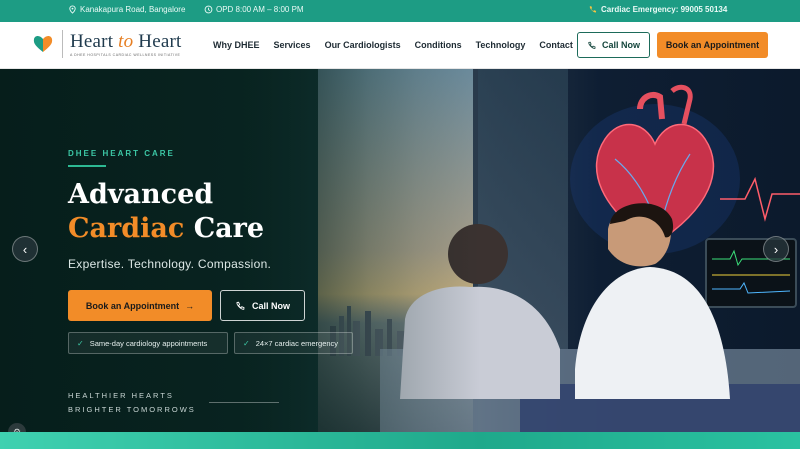 The height and width of the screenshot is (449, 800). What do you see at coordinates (133, 9) in the screenshot?
I see `location-text: Kanakapura Road, Bangalore` at bounding box center [133, 9].